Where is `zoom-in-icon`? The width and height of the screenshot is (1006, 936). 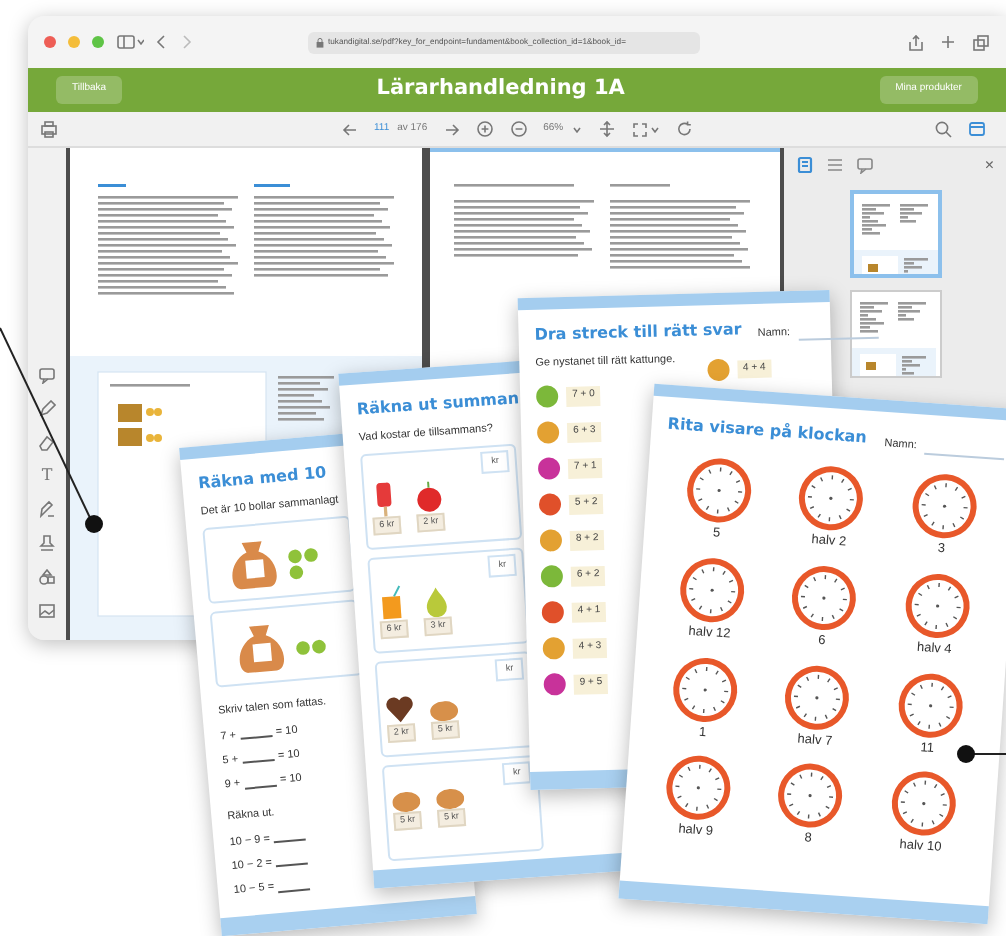
zoom-in-icon is located at coordinates (484, 129).